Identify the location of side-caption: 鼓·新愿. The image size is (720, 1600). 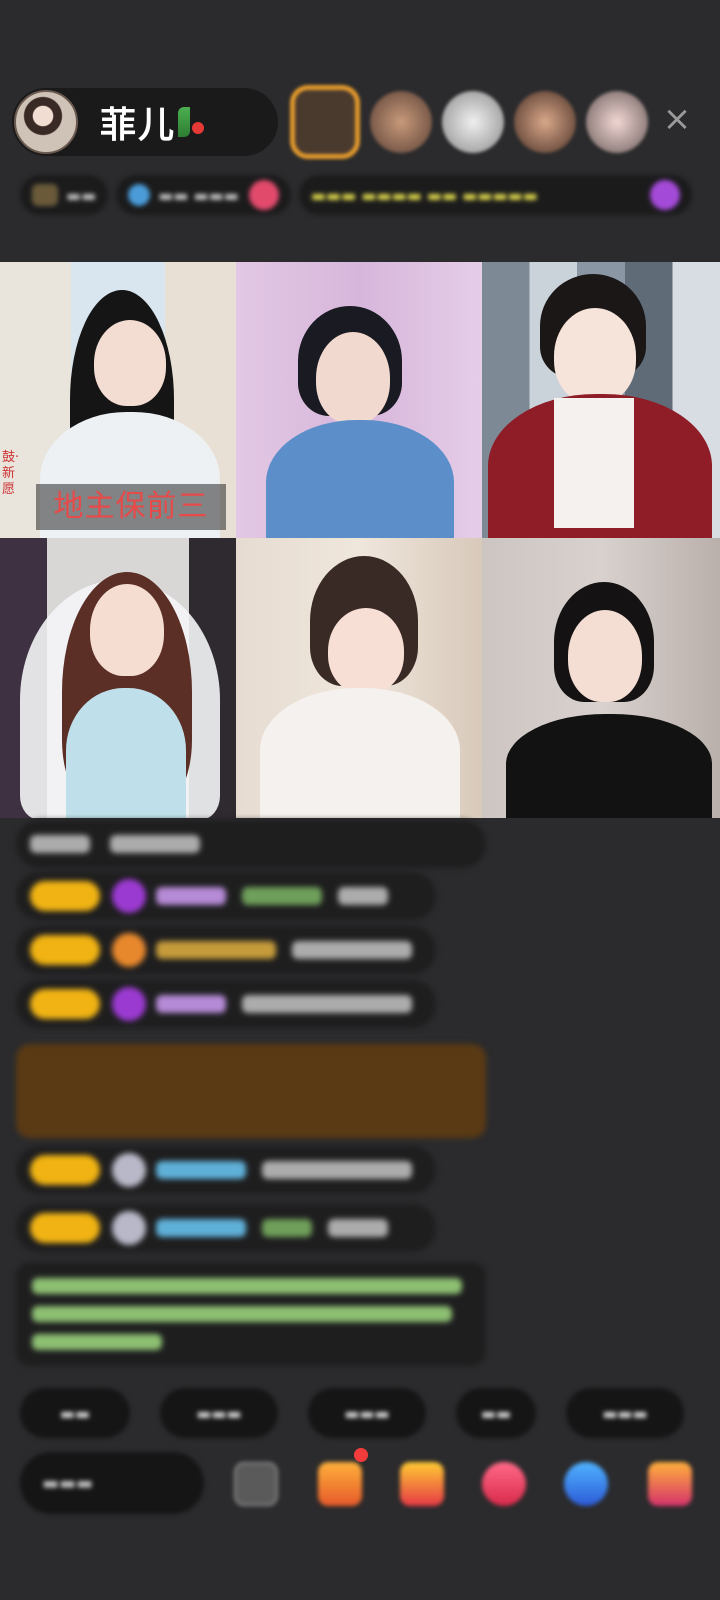
(11, 473).